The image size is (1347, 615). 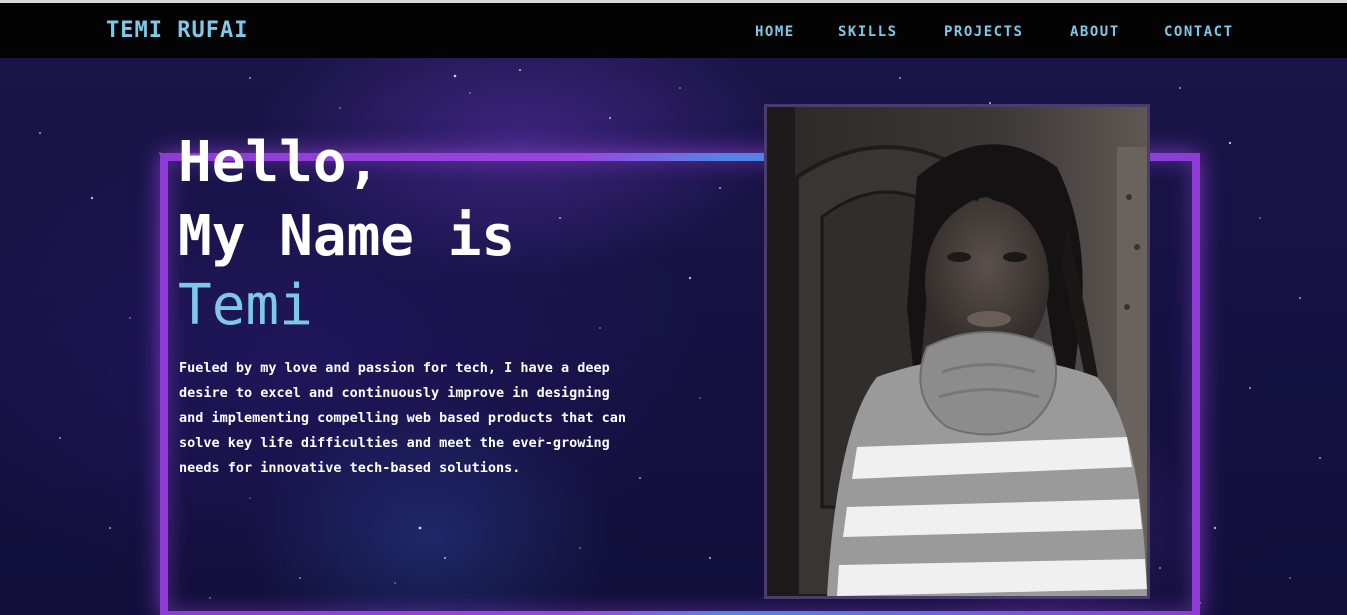 What do you see at coordinates (245, 305) in the screenshot?
I see `hero-name: Temi` at bounding box center [245, 305].